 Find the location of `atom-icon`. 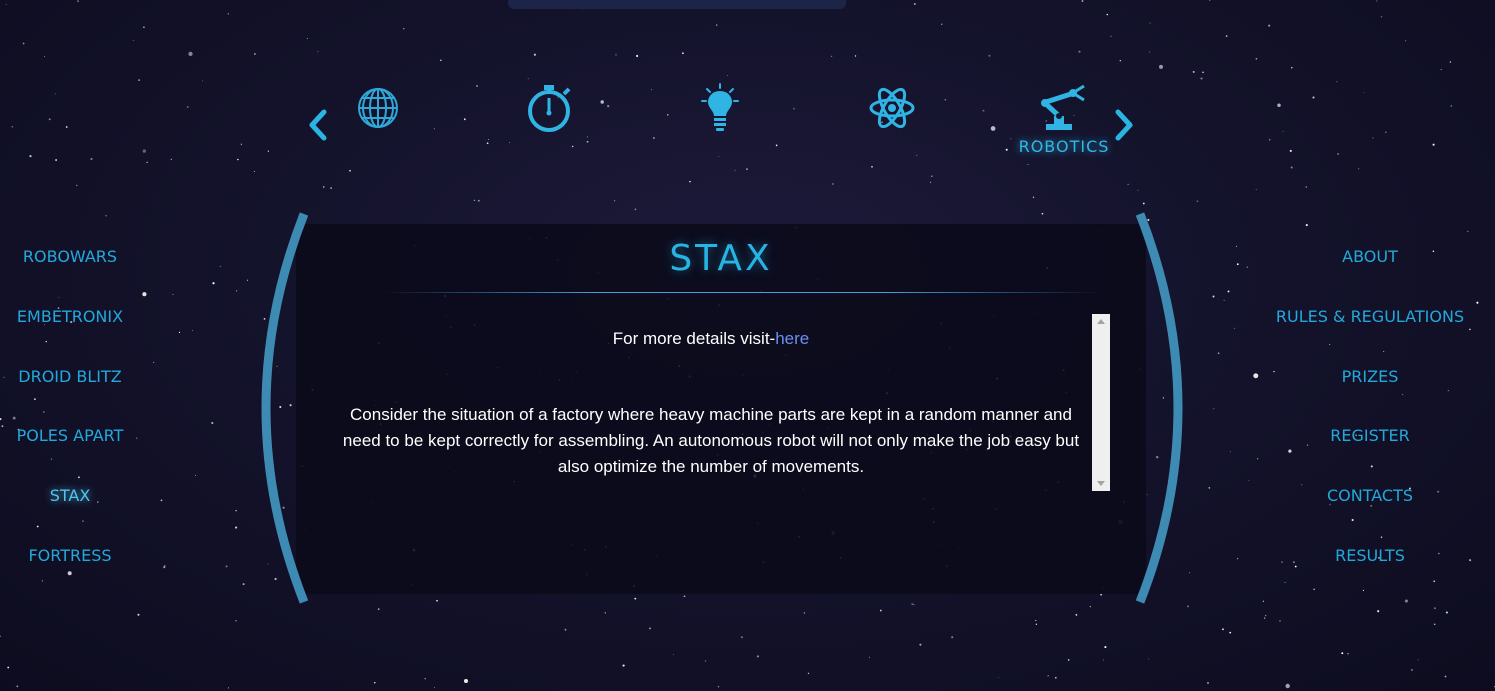

atom-icon is located at coordinates (892, 108).